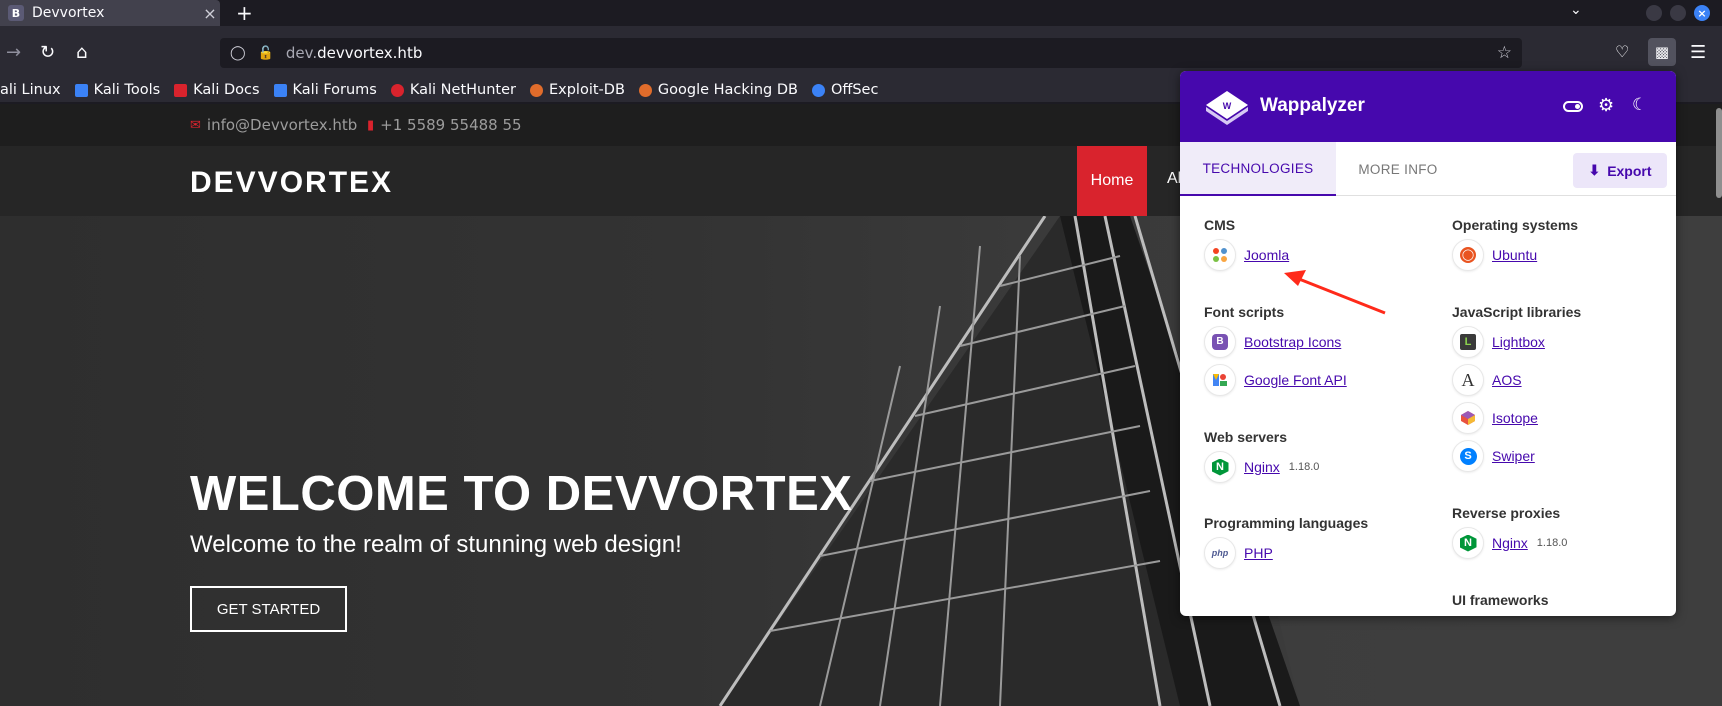 This screenshot has width=1722, height=706. I want to click on tech-name: AOS, so click(1507, 380).